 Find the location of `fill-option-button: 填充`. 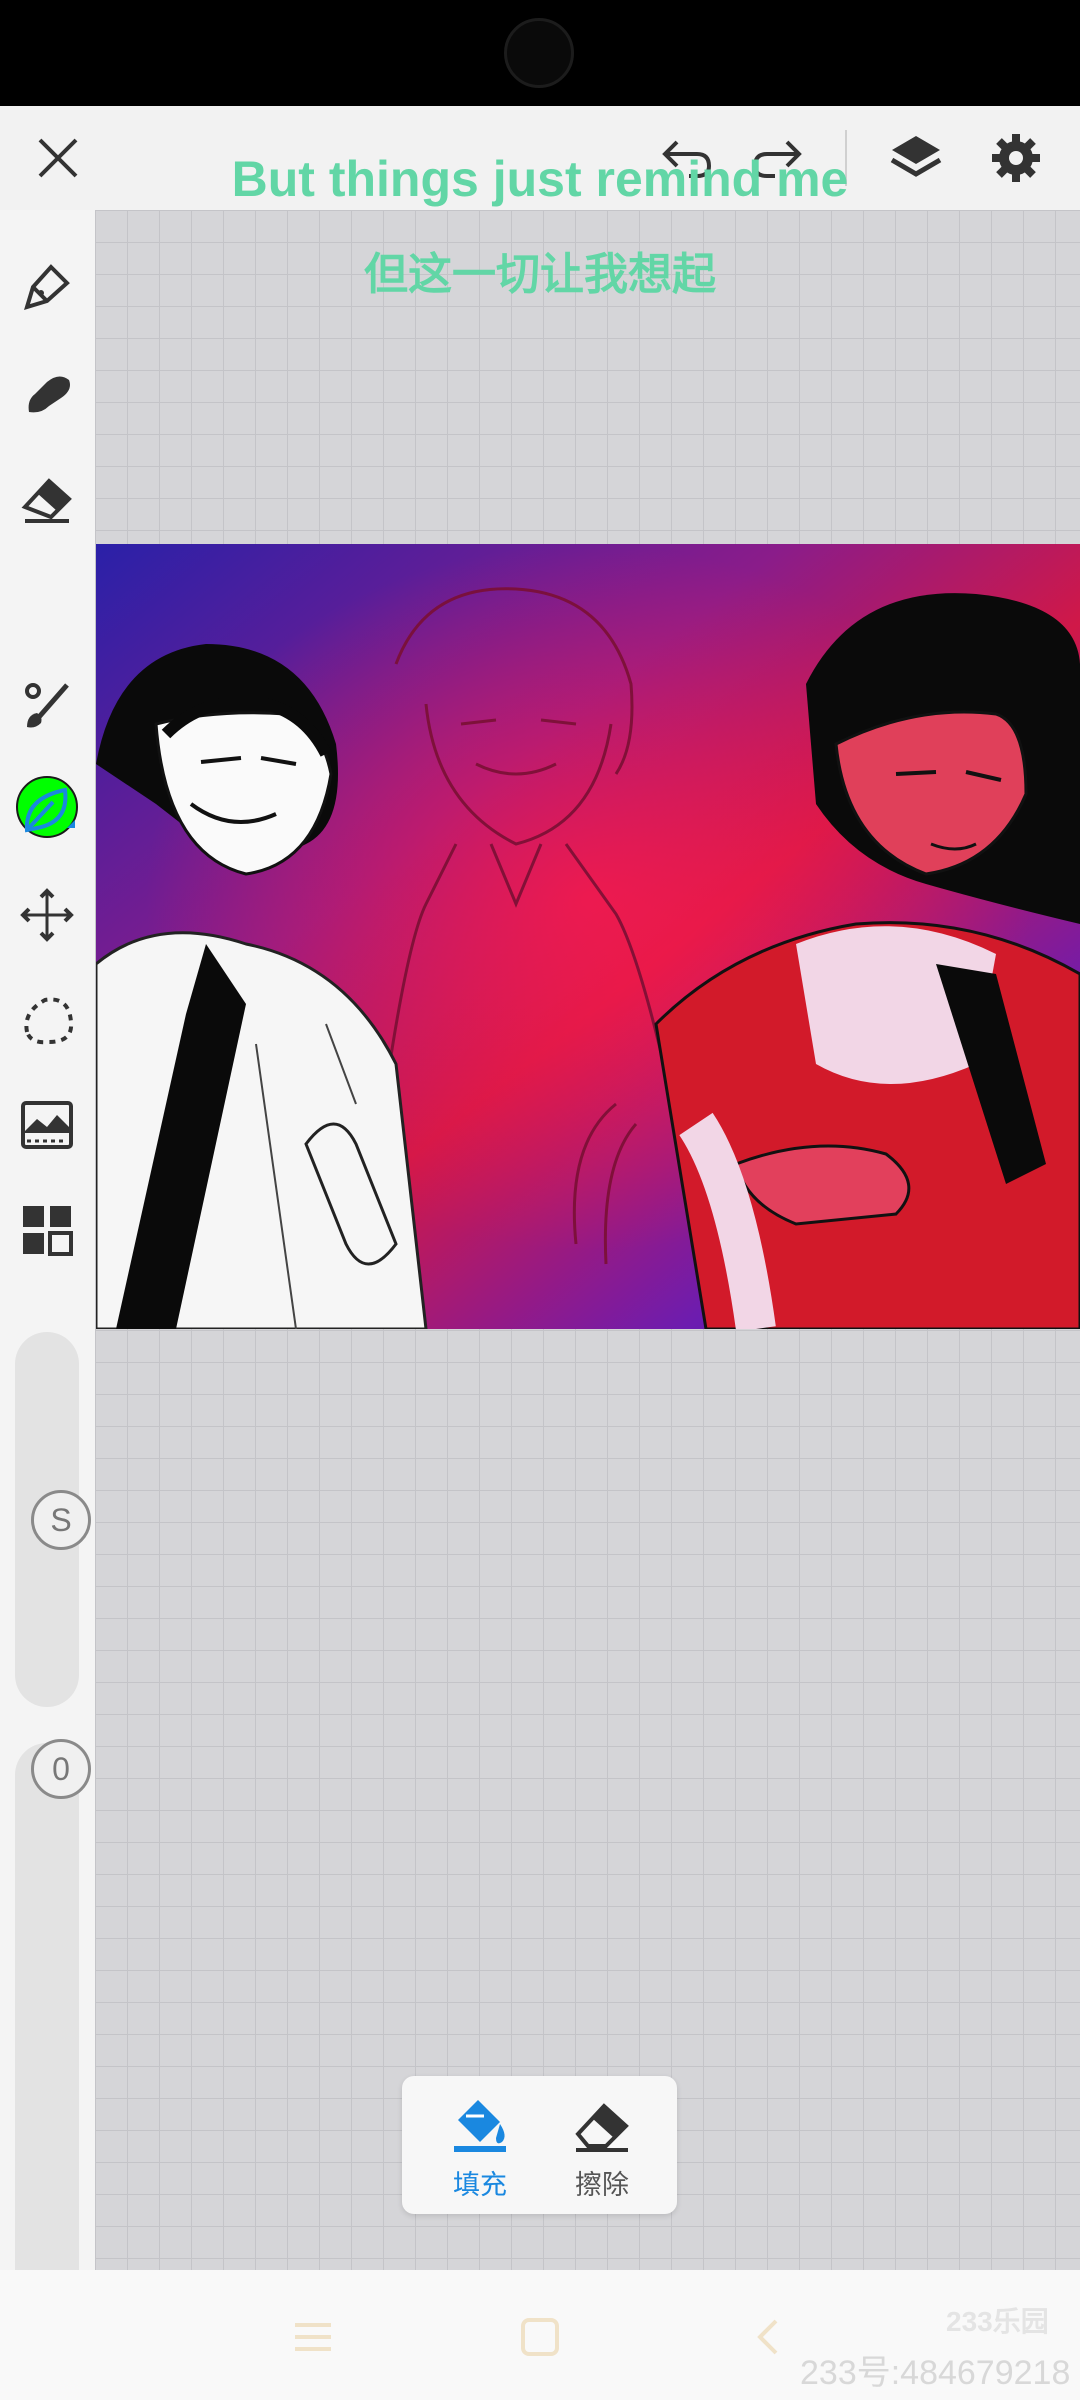

fill-option-button: 填充 is located at coordinates (480, 2148).